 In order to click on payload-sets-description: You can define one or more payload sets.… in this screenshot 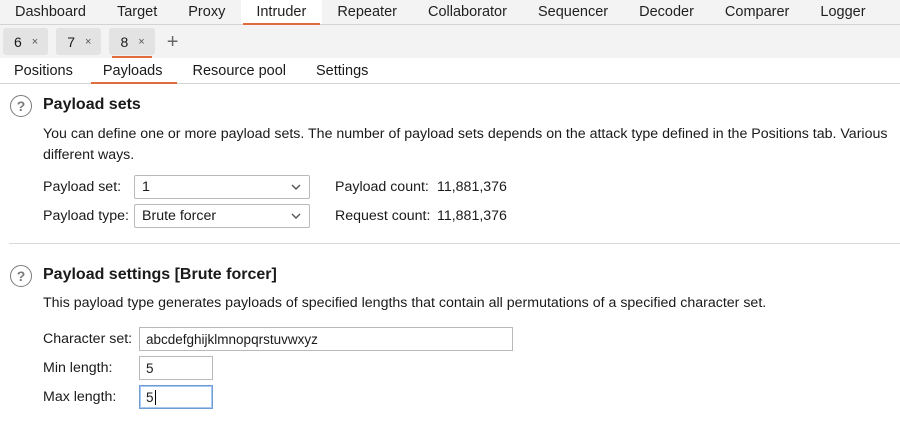, I will do `click(465, 144)`.